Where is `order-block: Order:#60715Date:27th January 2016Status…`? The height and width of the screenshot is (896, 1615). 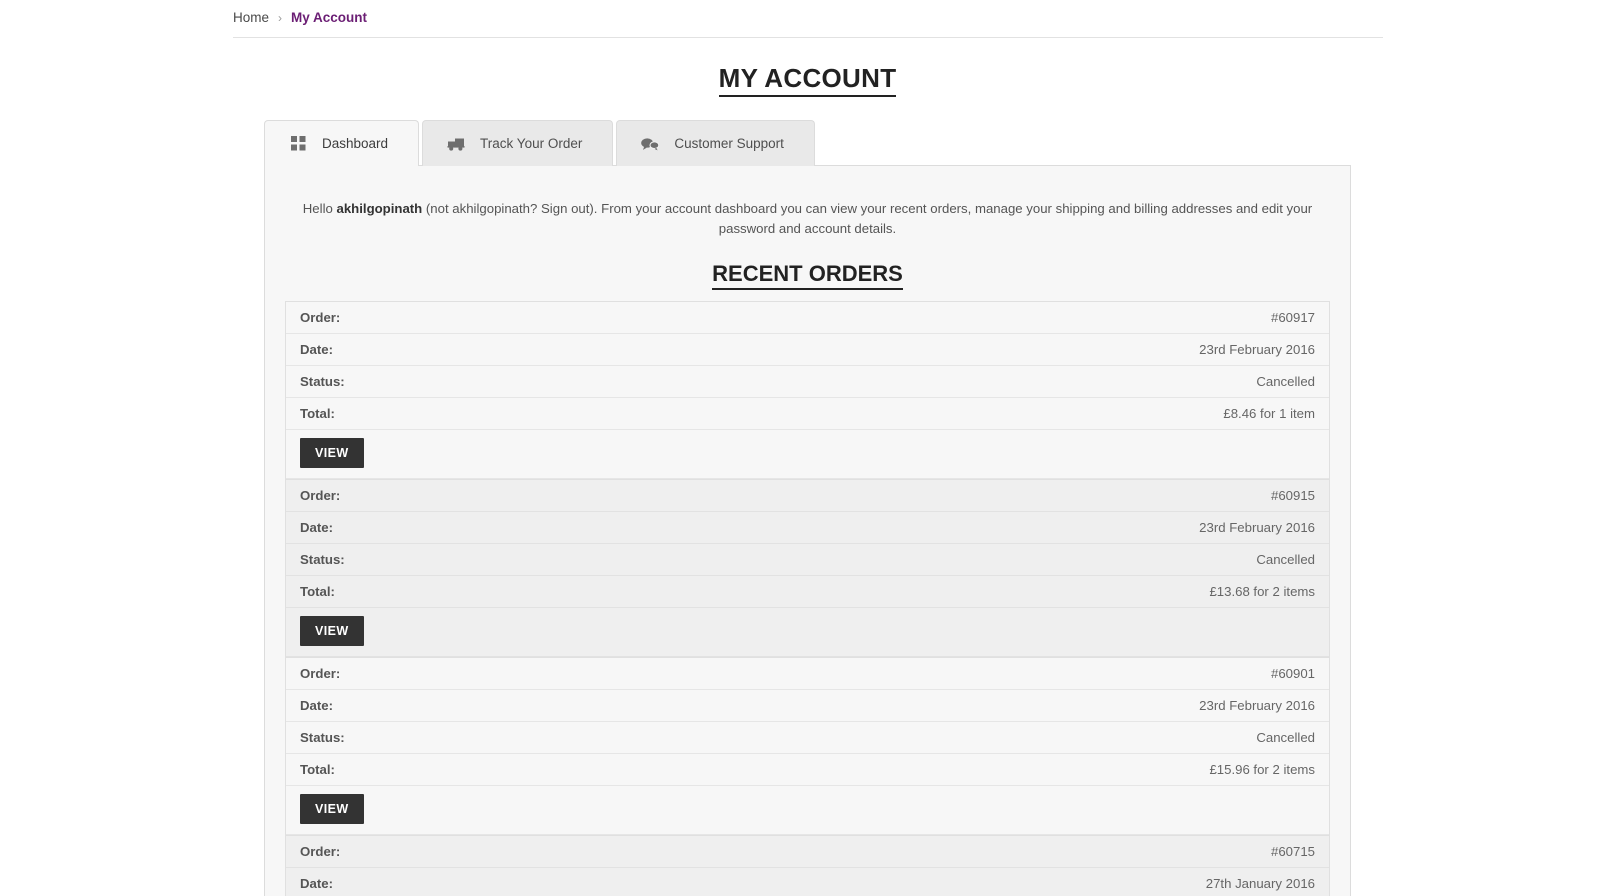 order-block: Order:#60715Date:27th January 2016Status… is located at coordinates (807, 865).